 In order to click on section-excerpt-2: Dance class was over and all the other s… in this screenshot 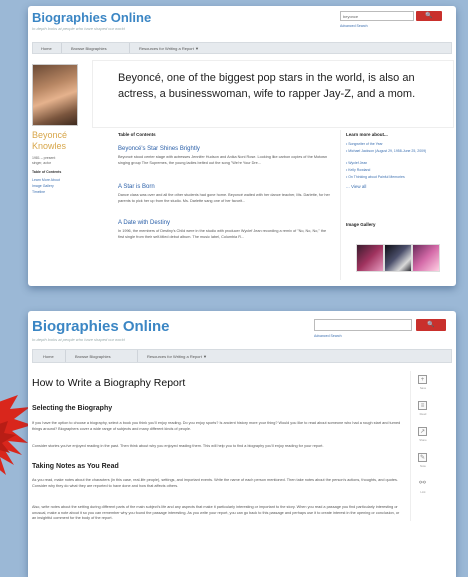, I will do `click(224, 198)`.